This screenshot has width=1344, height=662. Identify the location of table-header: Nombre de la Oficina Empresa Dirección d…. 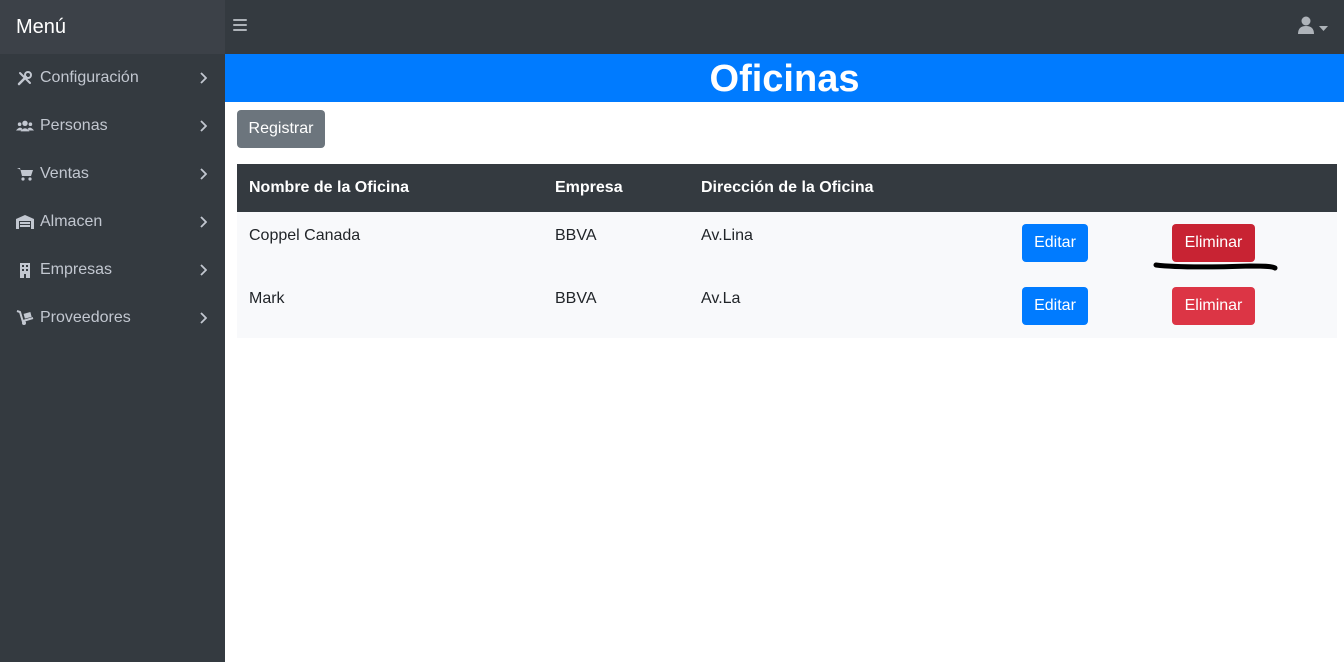
(787, 188).